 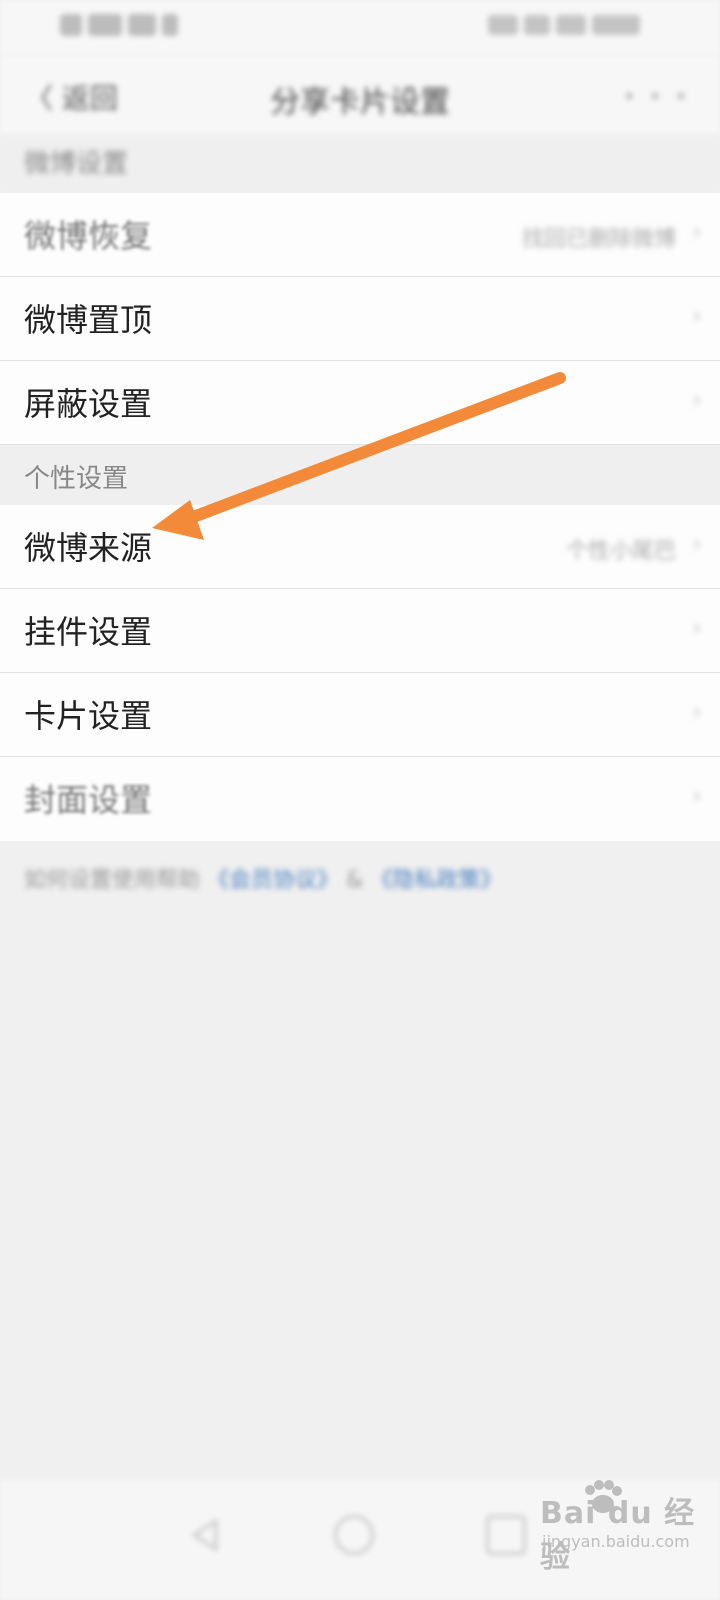 I want to click on privacy-policy-link: 《隐私政策》, so click(x=436, y=880).